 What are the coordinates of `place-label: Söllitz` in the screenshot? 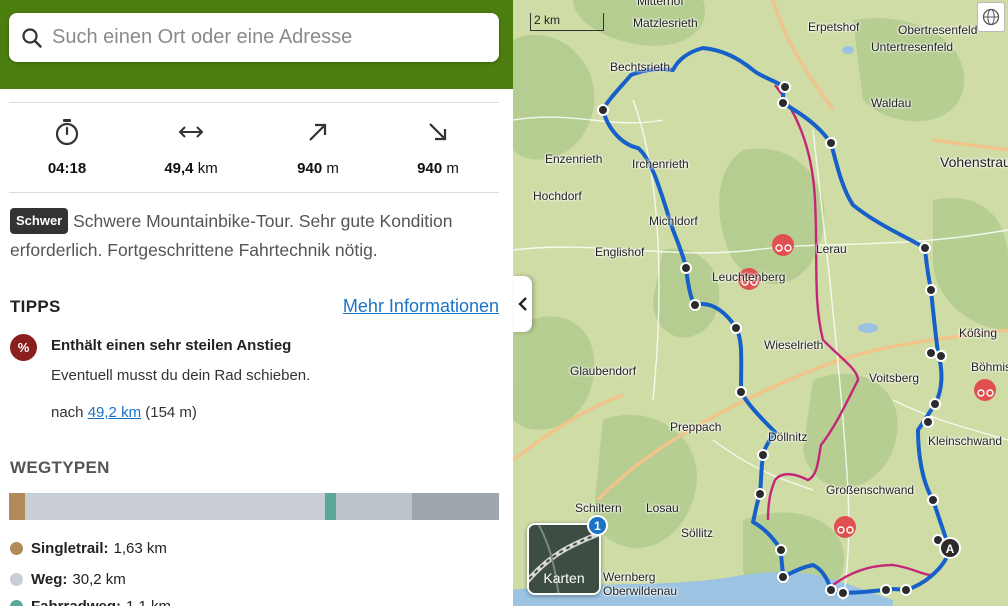 It's located at (697, 533).